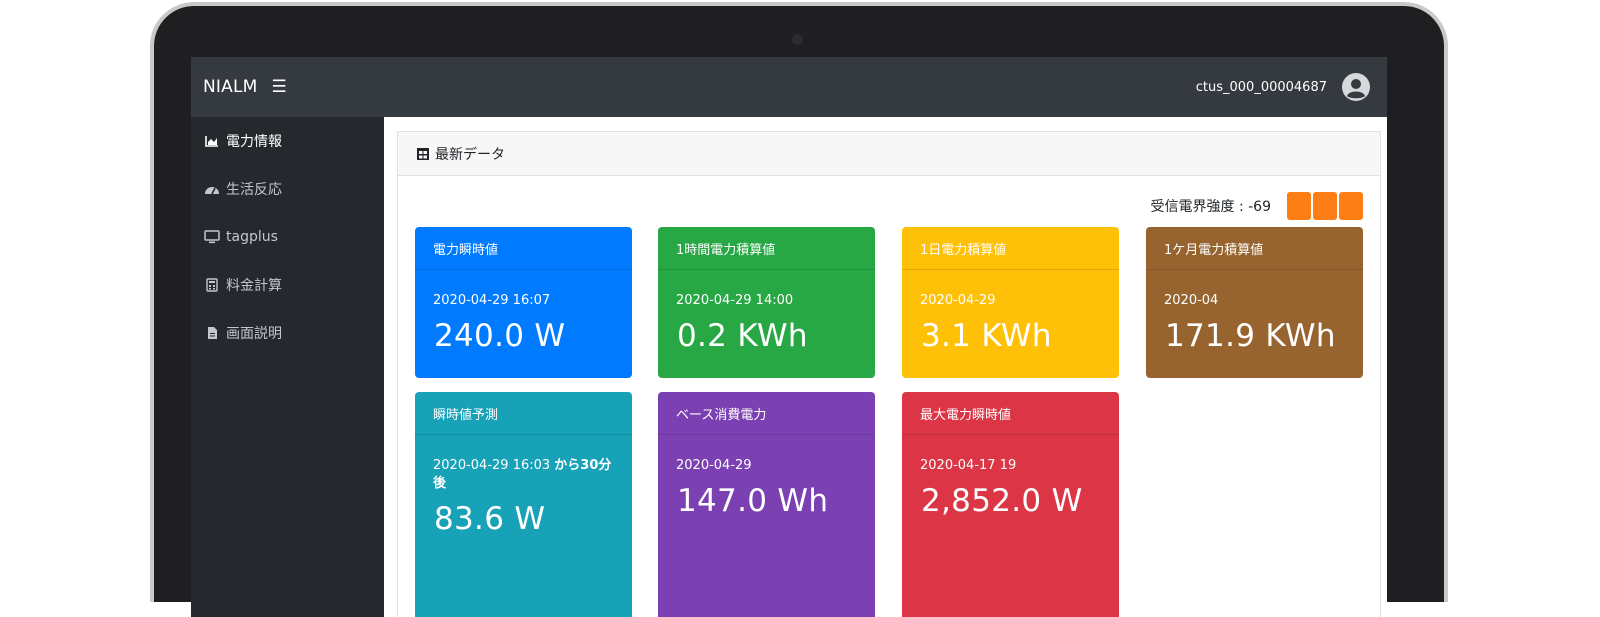 The width and height of the screenshot is (1600, 617). I want to click on username-label: ctus_000_00004687, so click(1261, 87).